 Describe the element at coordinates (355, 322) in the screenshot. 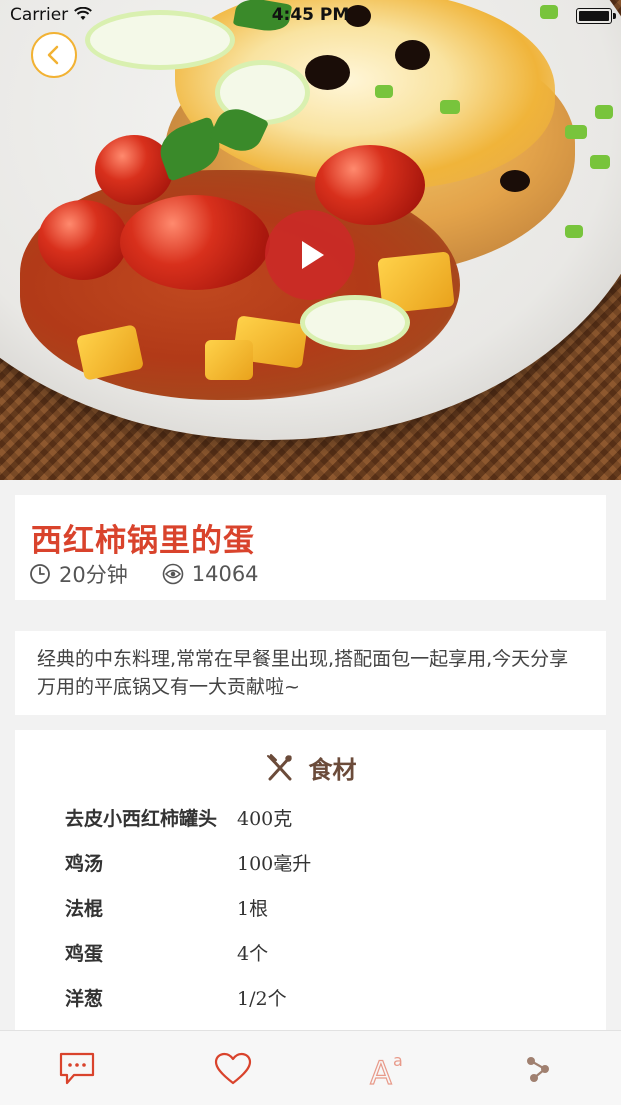

I see `onion-slice` at that location.